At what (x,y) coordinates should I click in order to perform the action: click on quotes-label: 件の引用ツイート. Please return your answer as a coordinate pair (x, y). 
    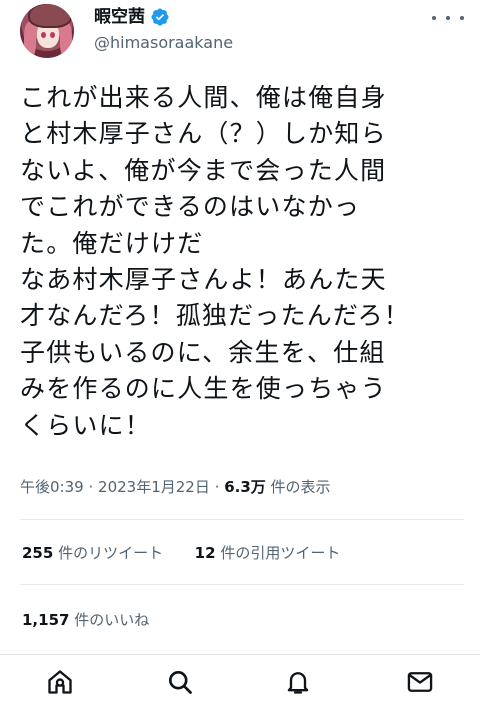
    Looking at the image, I should click on (280, 553).